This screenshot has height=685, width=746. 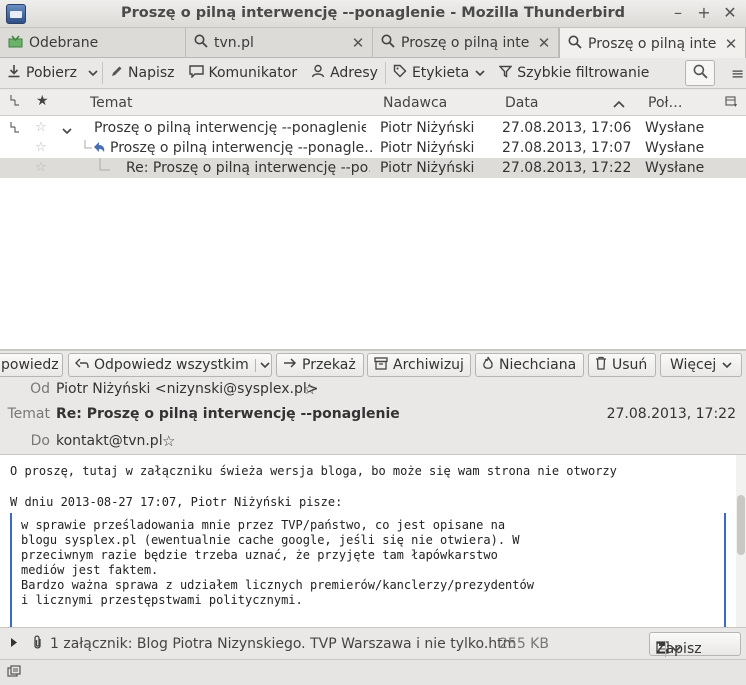 What do you see at coordinates (704, 13) in the screenshot?
I see `maximize-button: +` at bounding box center [704, 13].